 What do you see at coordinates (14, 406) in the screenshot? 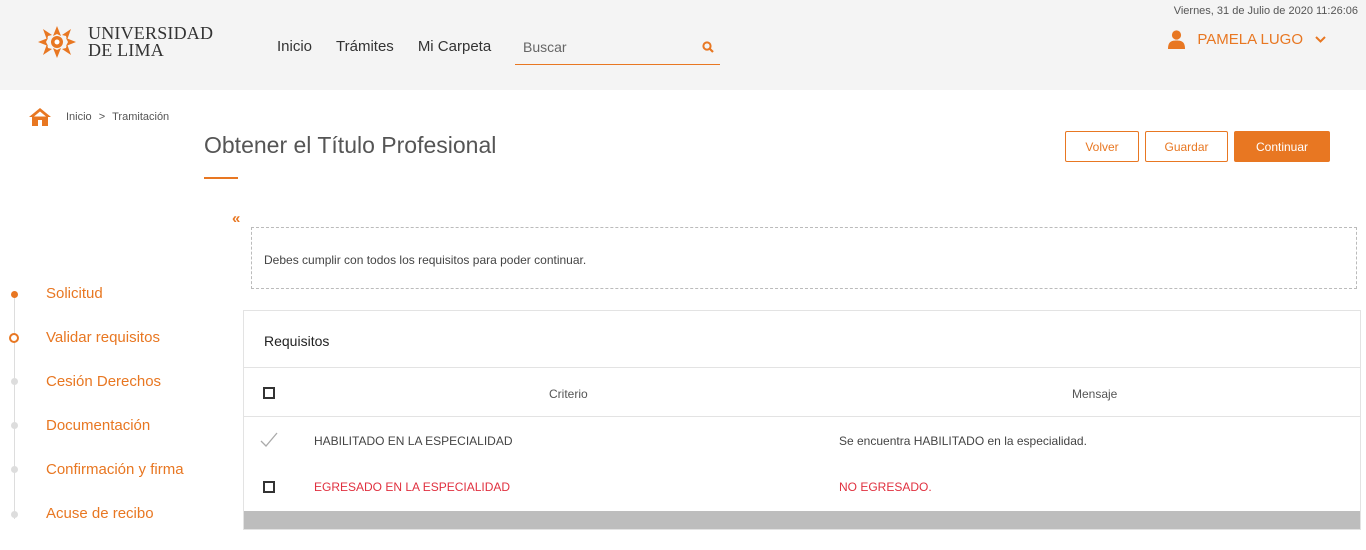
I see `steps-line` at bounding box center [14, 406].